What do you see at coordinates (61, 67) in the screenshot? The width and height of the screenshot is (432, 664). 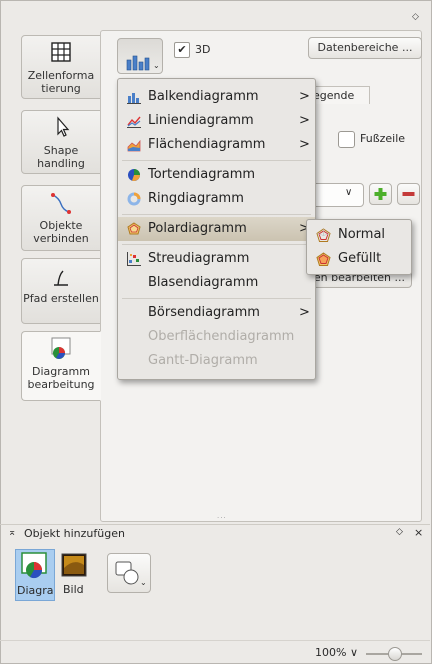 I see `tab-zellenformatierung: Zellenforma tierung` at bounding box center [61, 67].